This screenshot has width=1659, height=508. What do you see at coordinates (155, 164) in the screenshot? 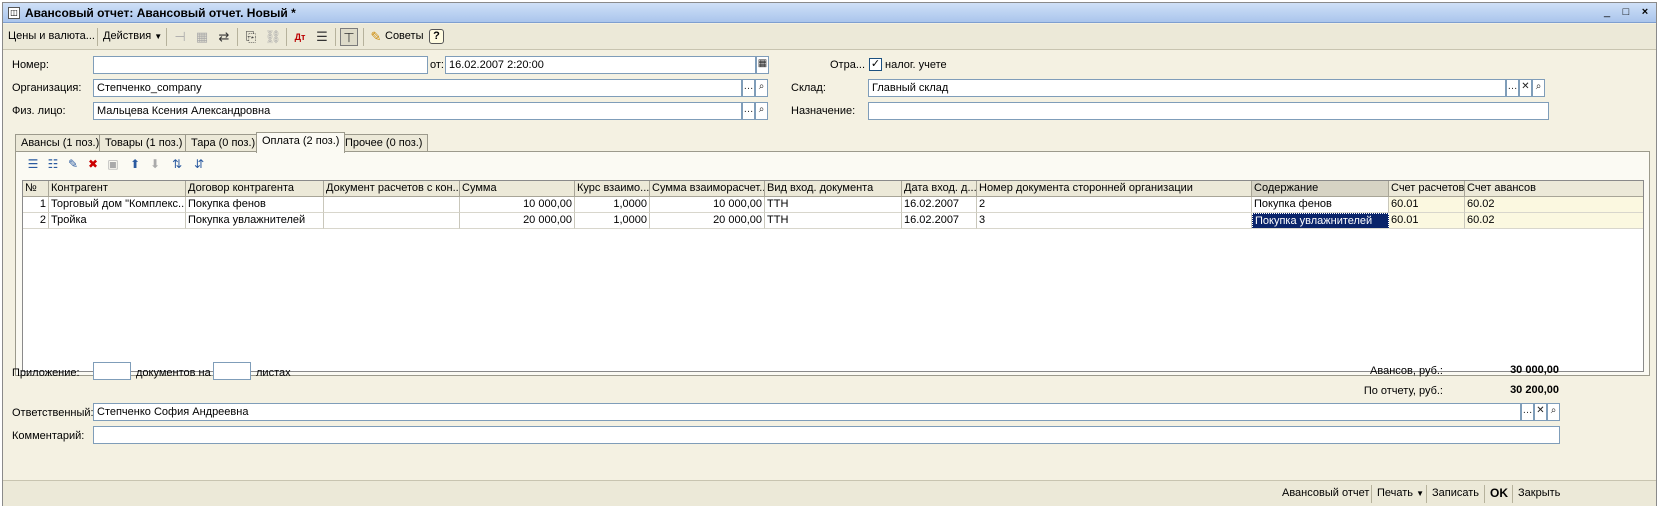
I see `move-down-icon: ⬇` at bounding box center [155, 164].